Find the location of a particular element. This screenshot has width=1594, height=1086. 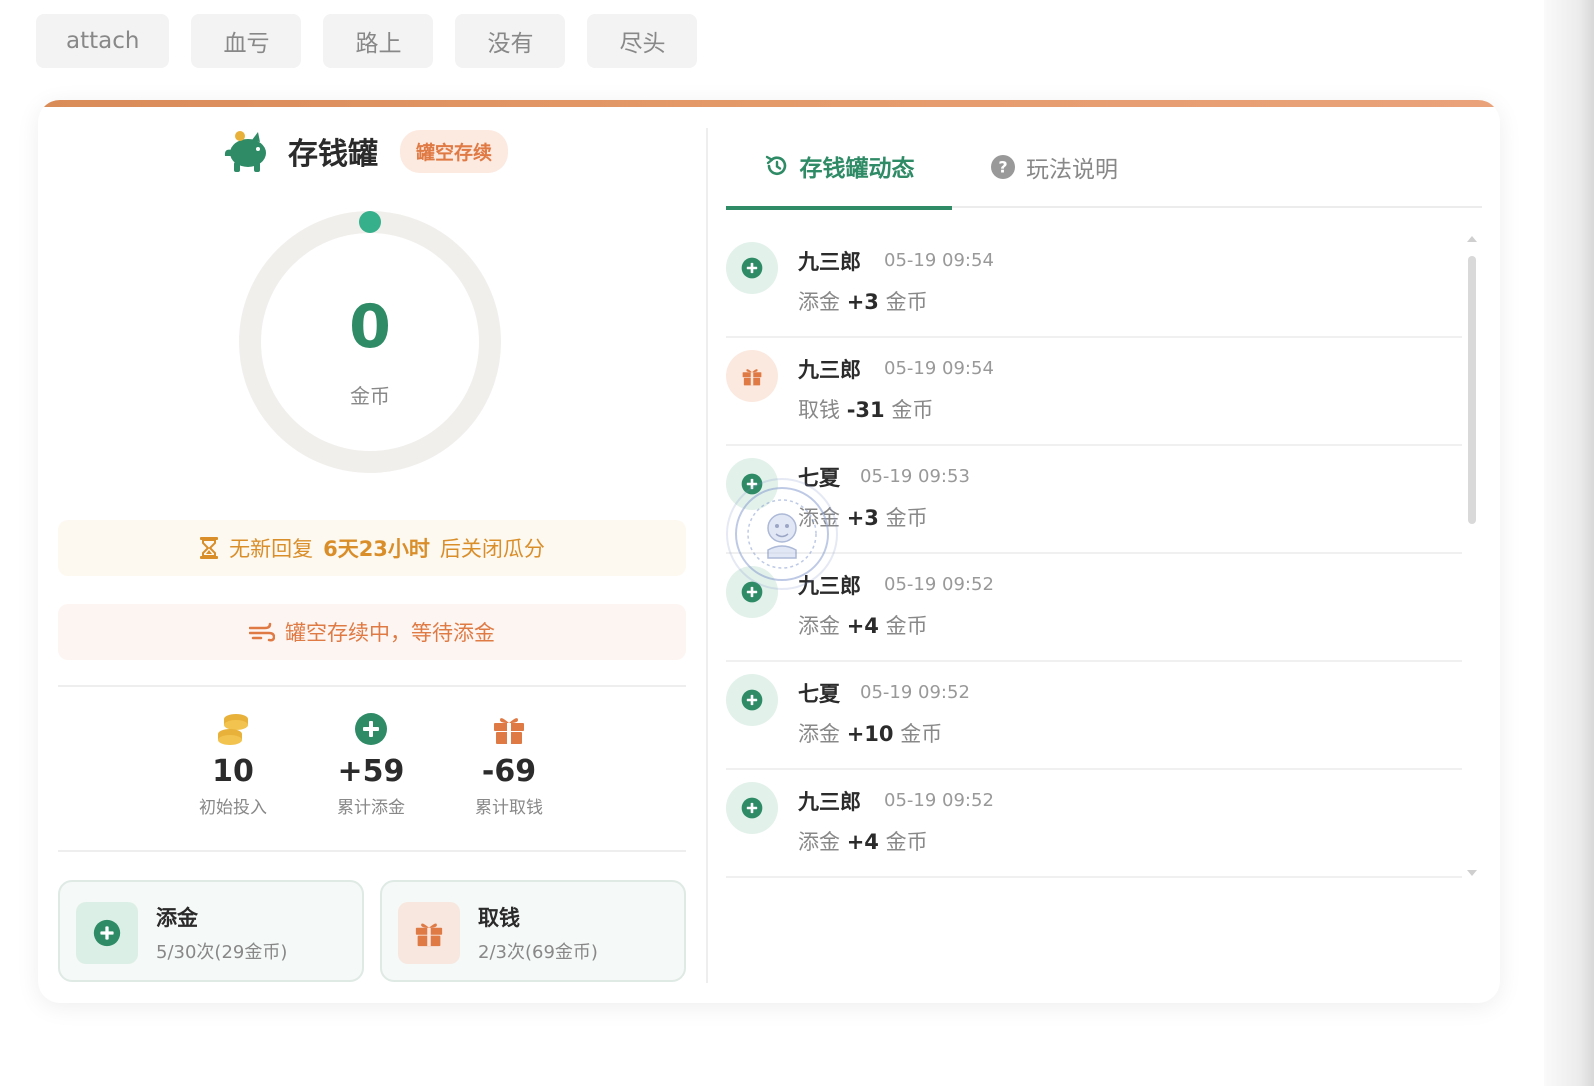

withdraw-button: 取钱 2/3次(69金币) is located at coordinates (533, 931).